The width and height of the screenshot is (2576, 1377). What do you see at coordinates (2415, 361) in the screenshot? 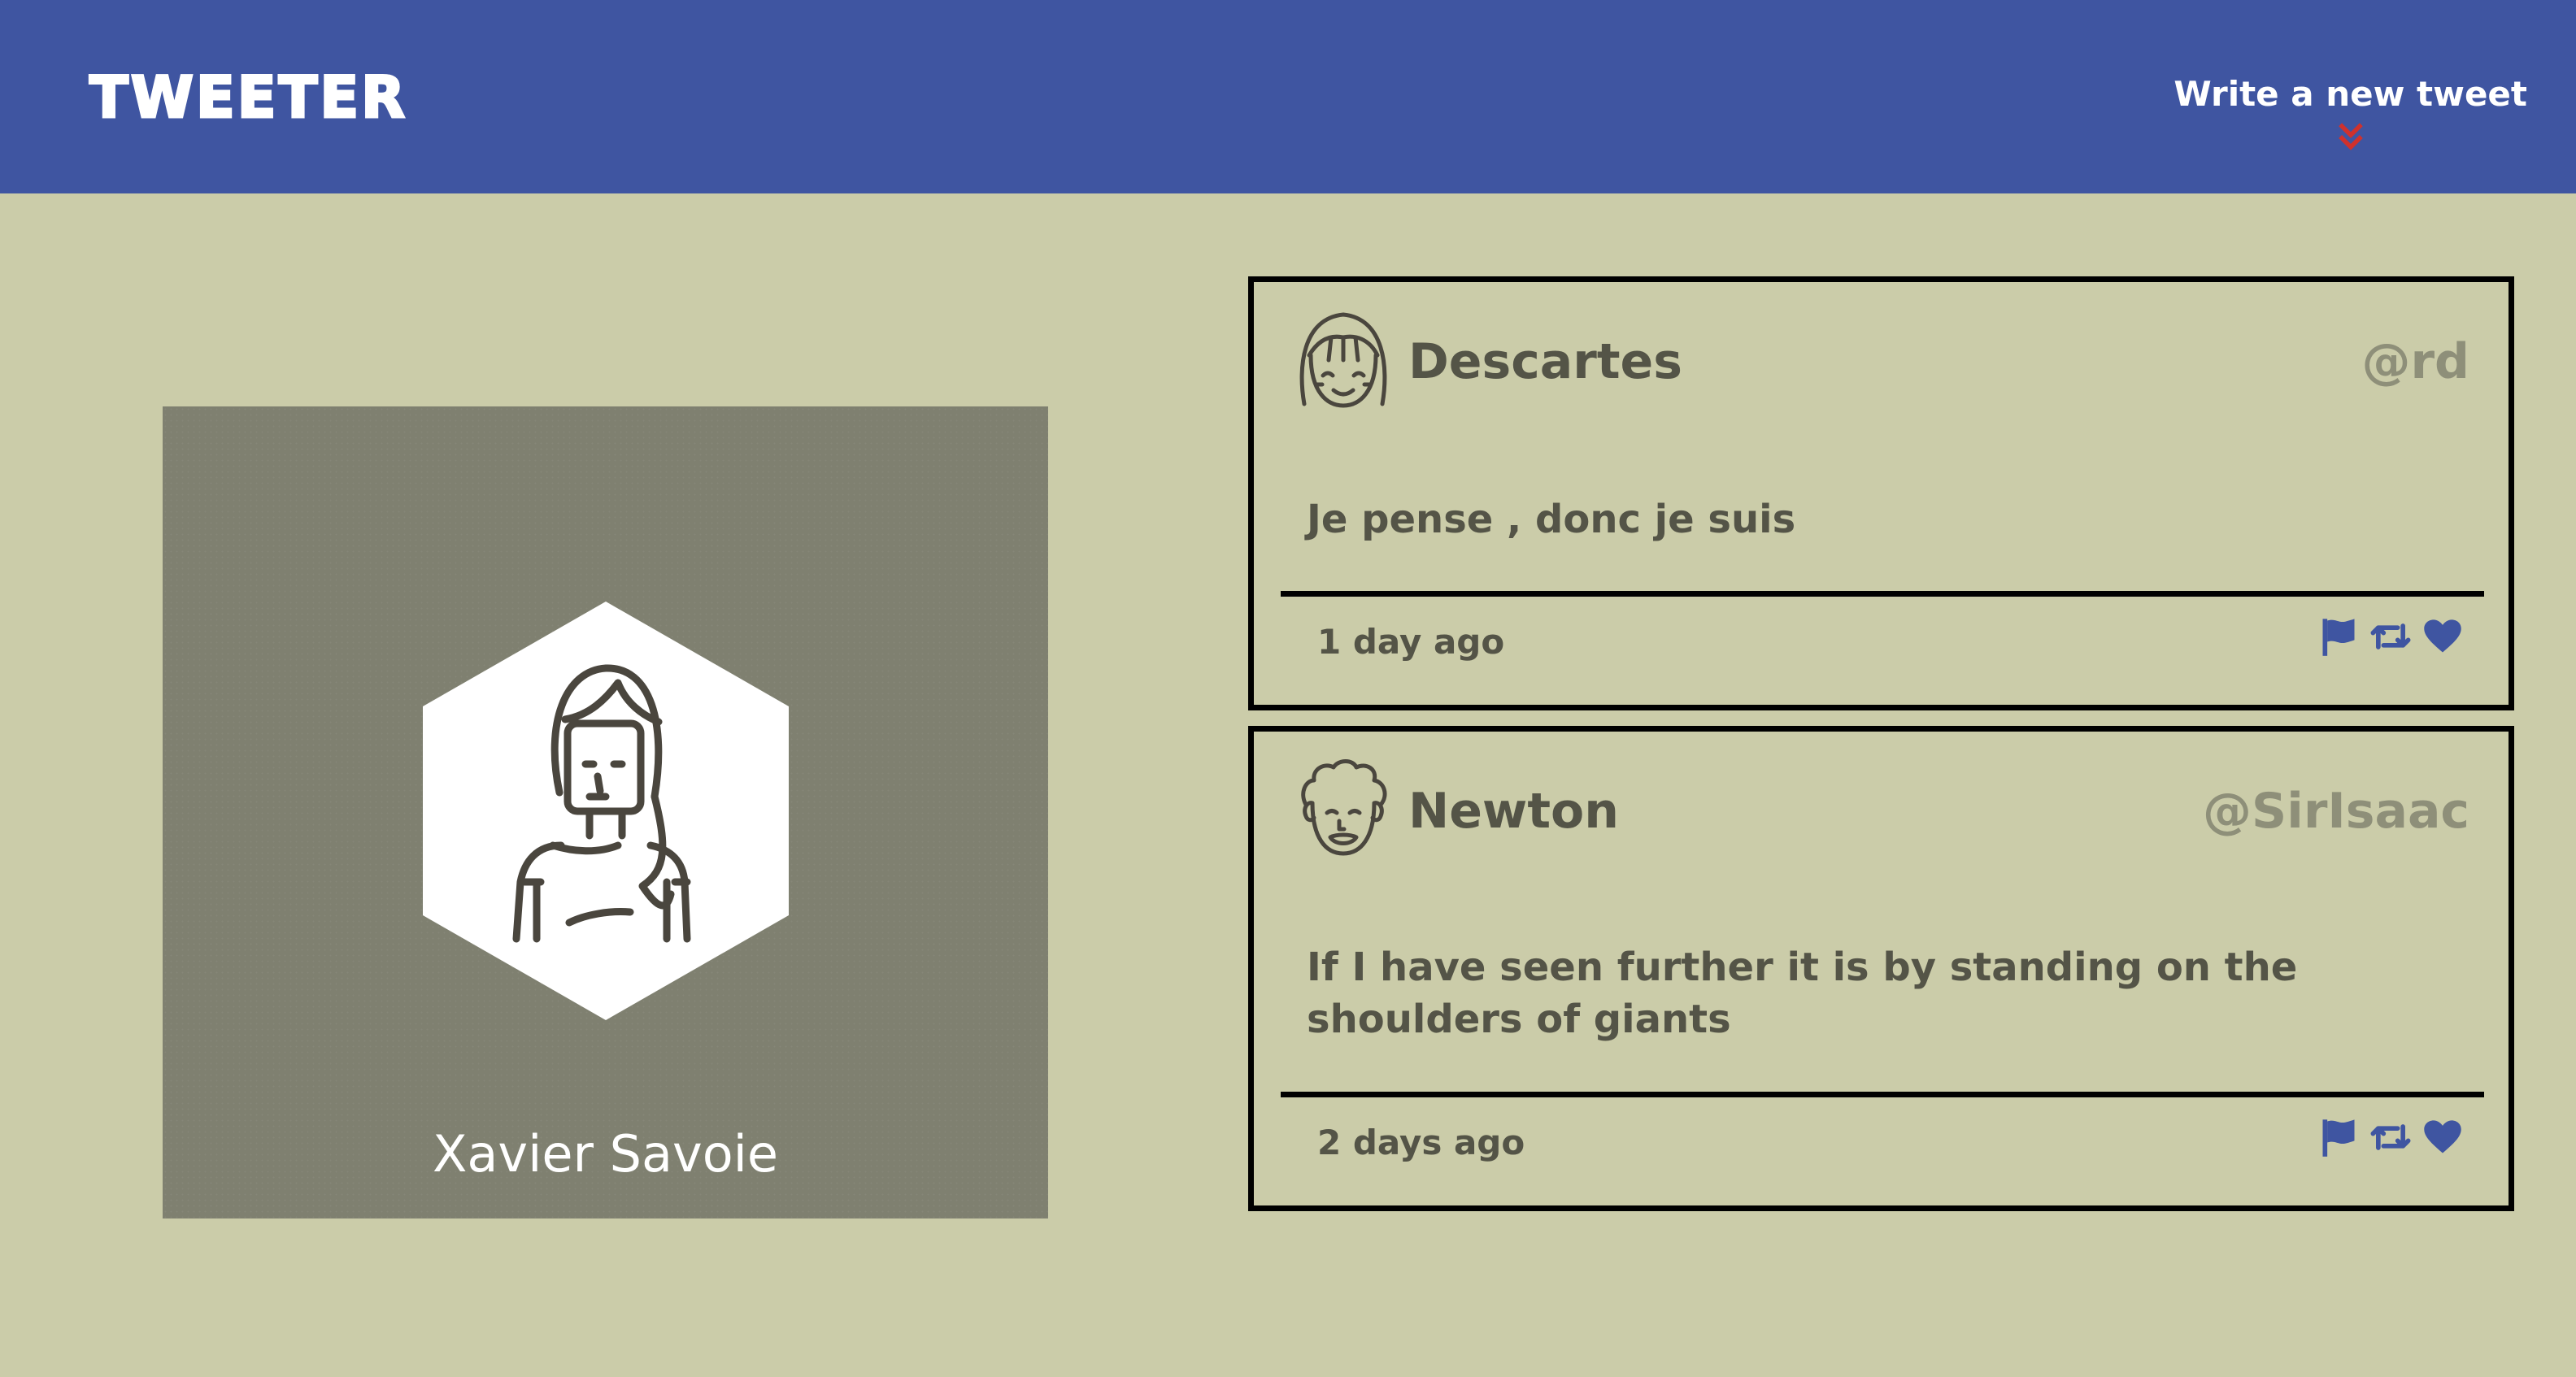
I see `tweet-author-handle: @rd` at bounding box center [2415, 361].